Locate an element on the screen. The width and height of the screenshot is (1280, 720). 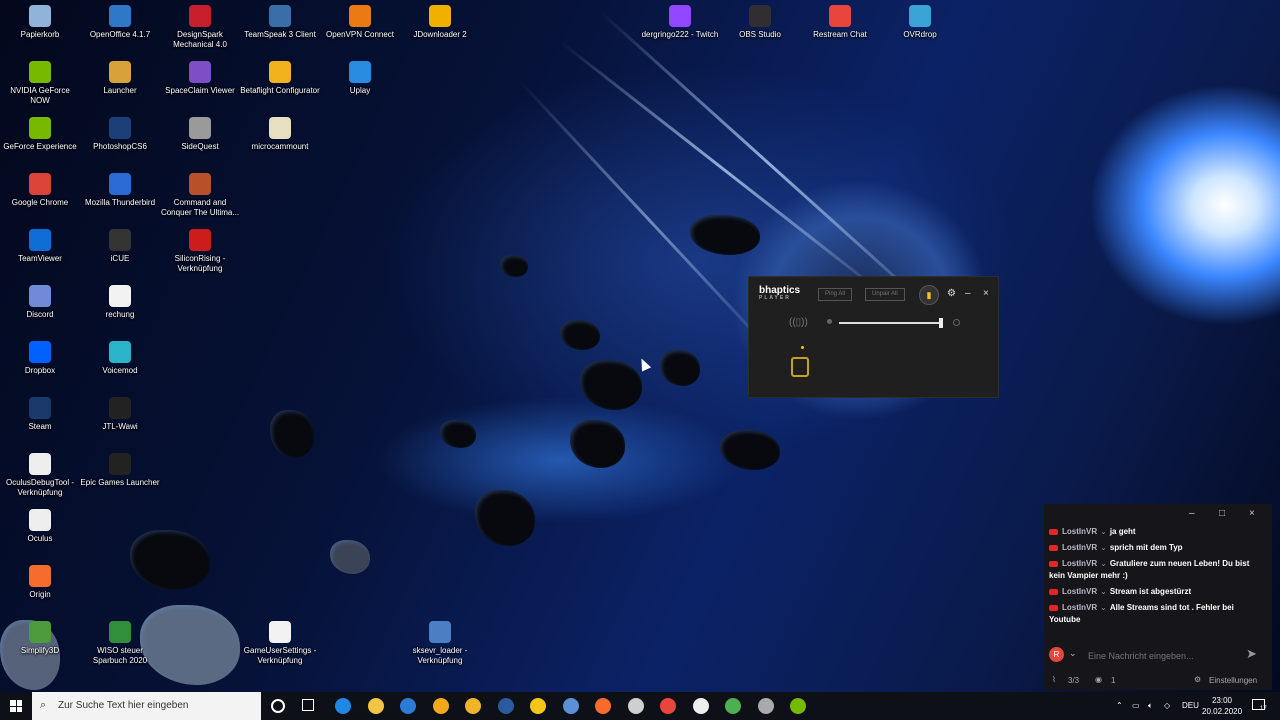
desktop-icon: DesignSpark Mechanical 4.0 is located at coordinates (200, 27).